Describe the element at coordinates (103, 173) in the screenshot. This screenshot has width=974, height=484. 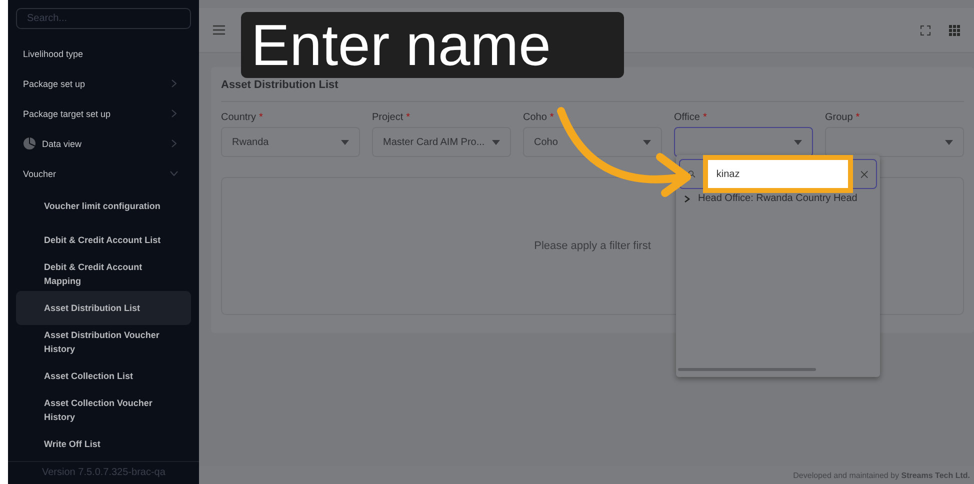
I see `sidebar-item: Voucher` at that location.